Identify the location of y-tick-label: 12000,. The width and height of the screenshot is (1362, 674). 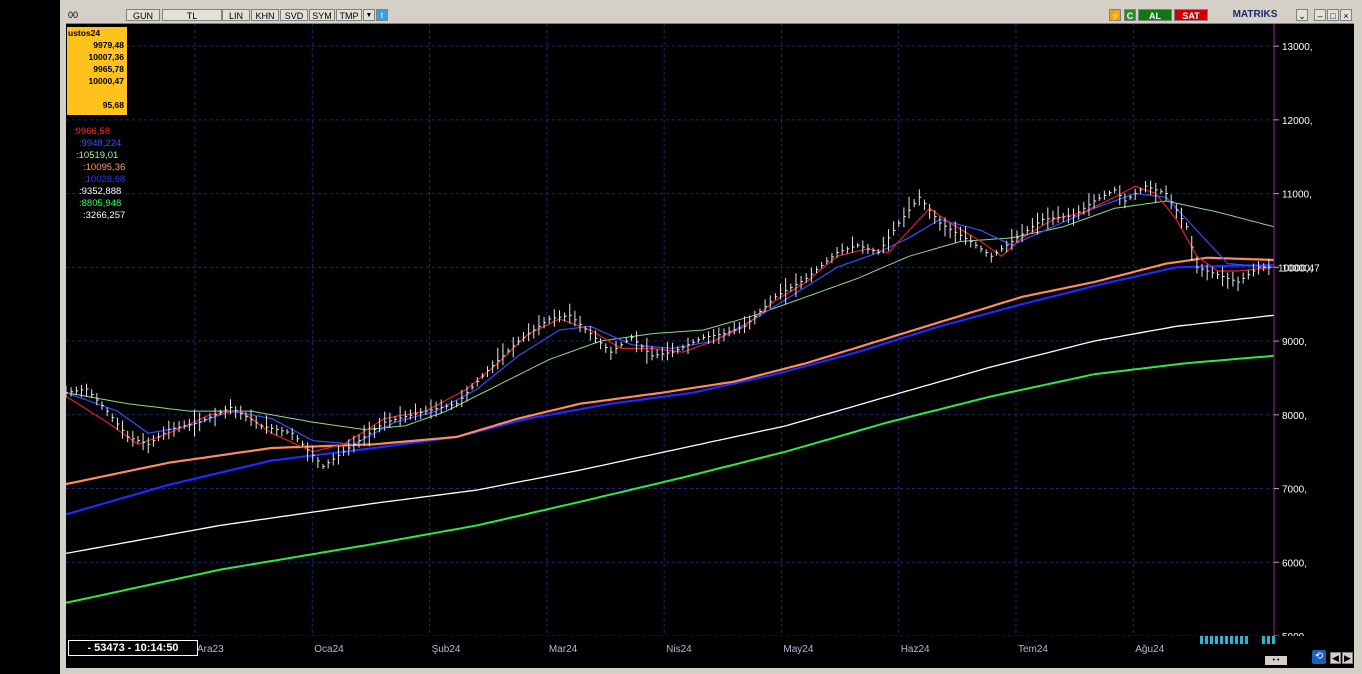
(1297, 121).